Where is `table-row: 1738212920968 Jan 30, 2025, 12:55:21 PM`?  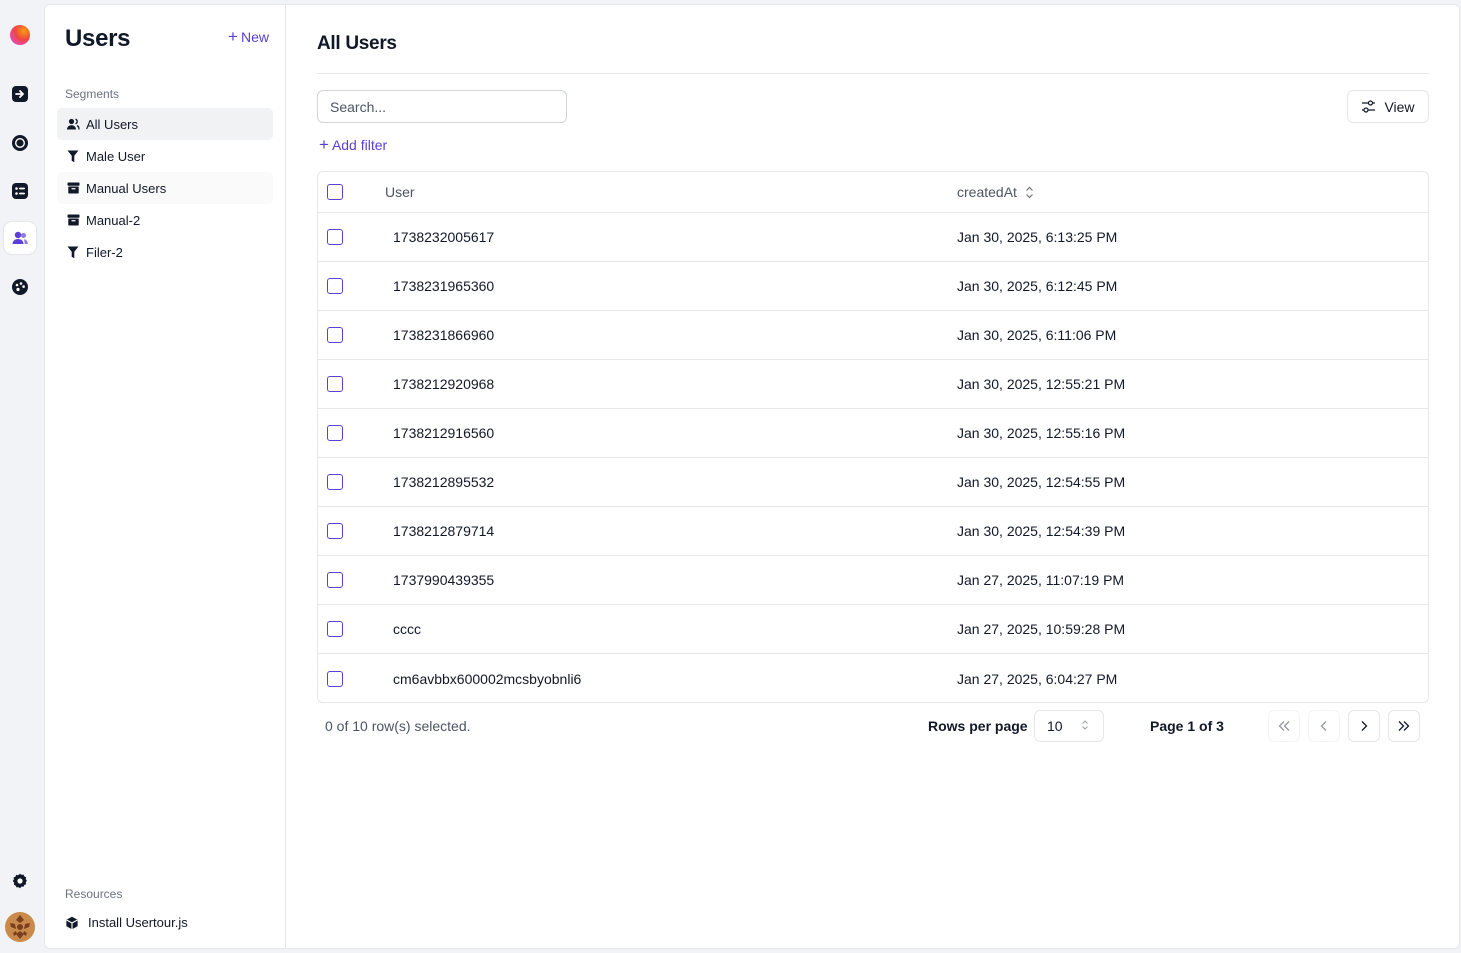
table-row: 1738212920968 Jan 30, 2025, 12:55:21 PM is located at coordinates (873, 384).